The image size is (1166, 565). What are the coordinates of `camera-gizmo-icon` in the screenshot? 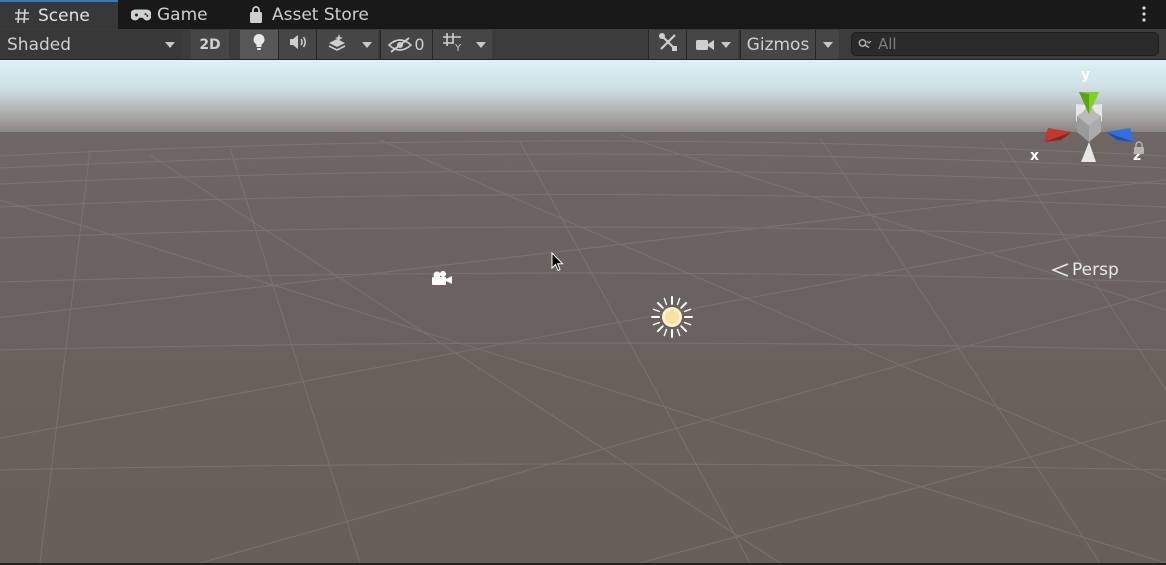 It's located at (442, 278).